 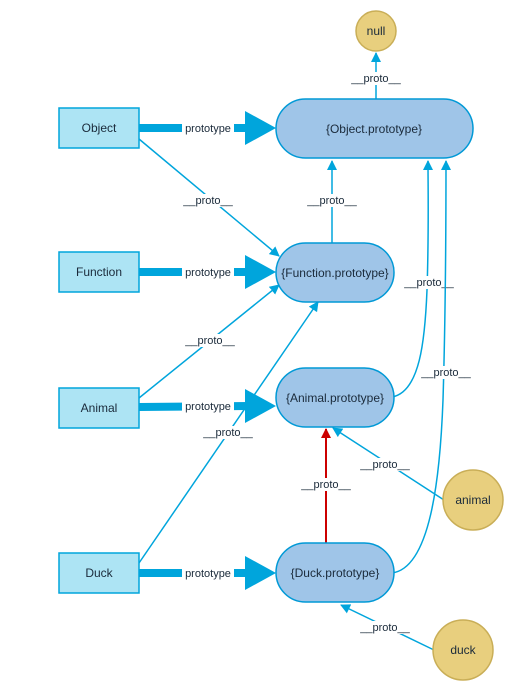 I want to click on node-animal-instance: animal, so click(x=473, y=500).